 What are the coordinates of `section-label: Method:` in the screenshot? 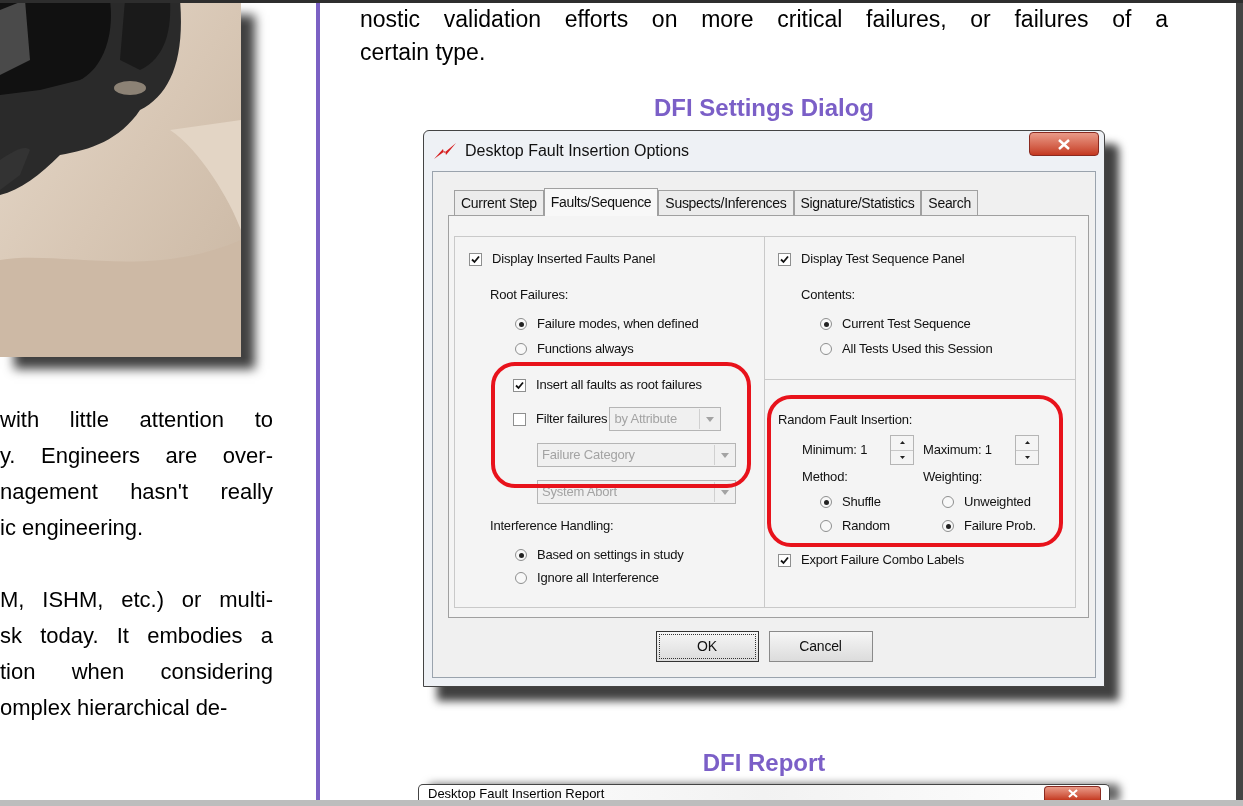 It's located at (825, 477).